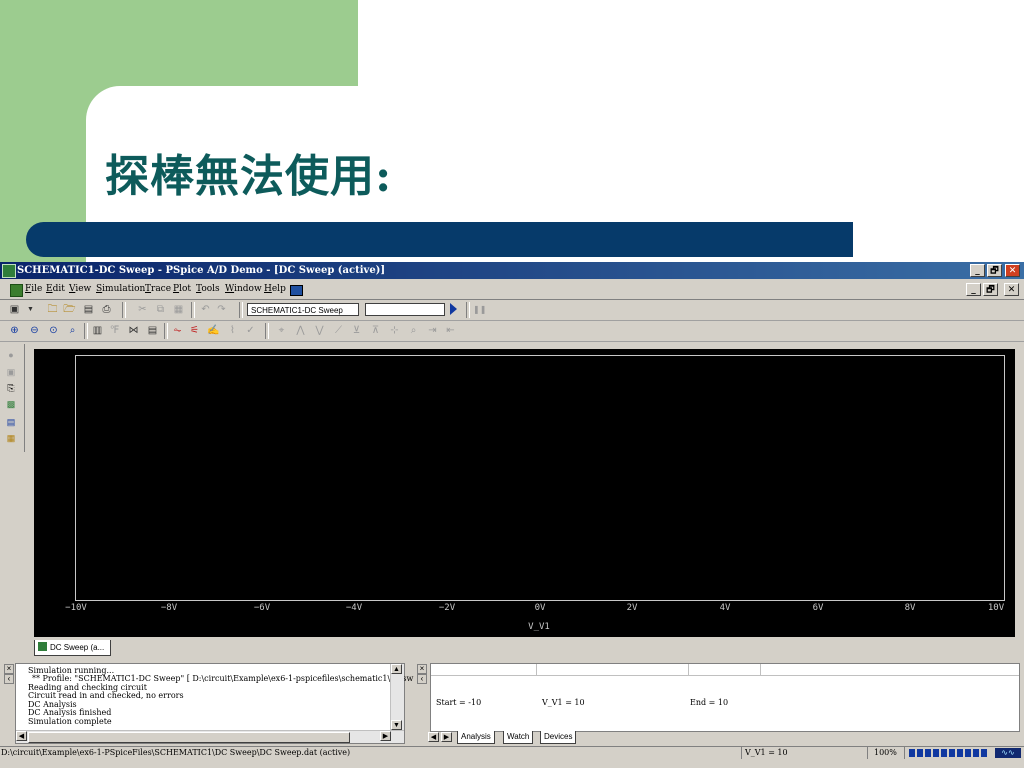  Describe the element at coordinates (133, 331) in the screenshot. I see `performance-analysis-icon: ⋈` at that location.